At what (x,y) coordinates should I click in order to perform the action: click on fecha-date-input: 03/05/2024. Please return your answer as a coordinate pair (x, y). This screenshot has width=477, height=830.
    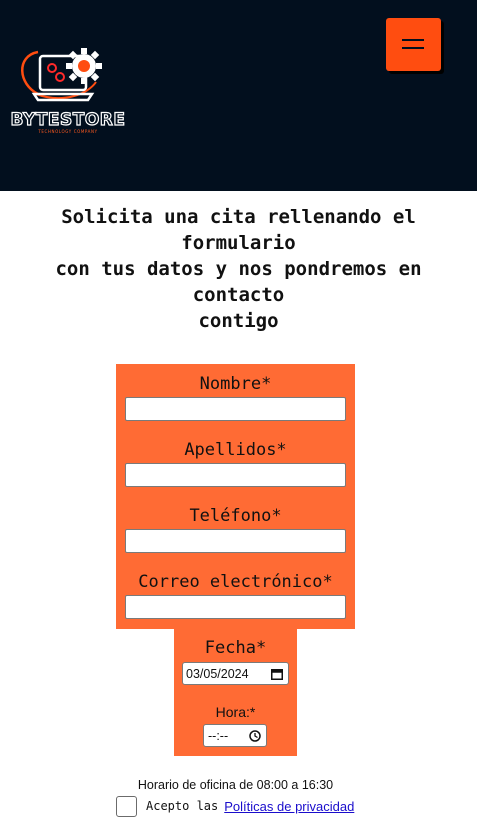
    Looking at the image, I should click on (235, 673).